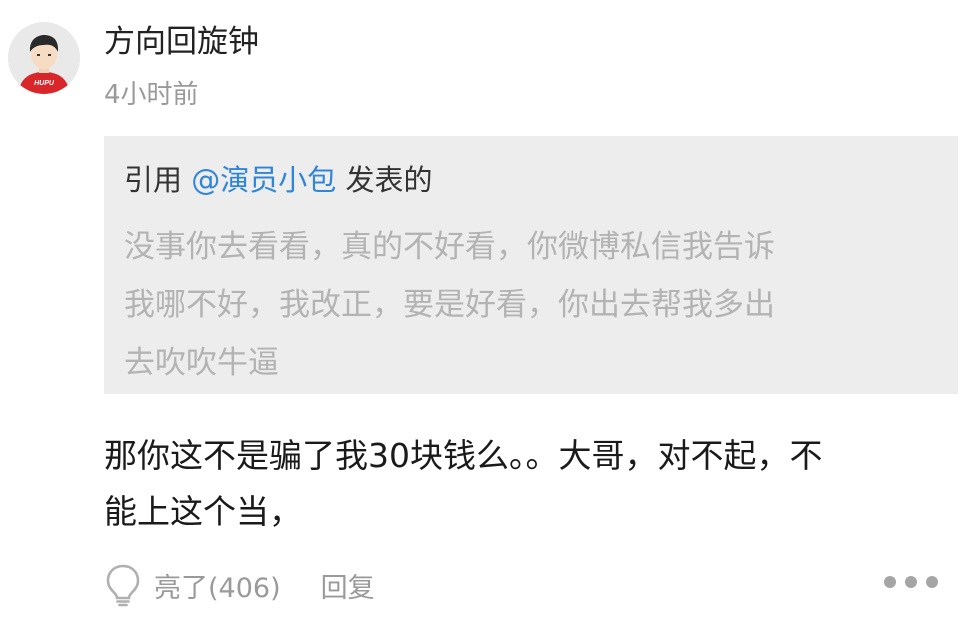 The image size is (972, 622). What do you see at coordinates (203, 511) in the screenshot?
I see `comment-line: 能上这个当，` at bounding box center [203, 511].